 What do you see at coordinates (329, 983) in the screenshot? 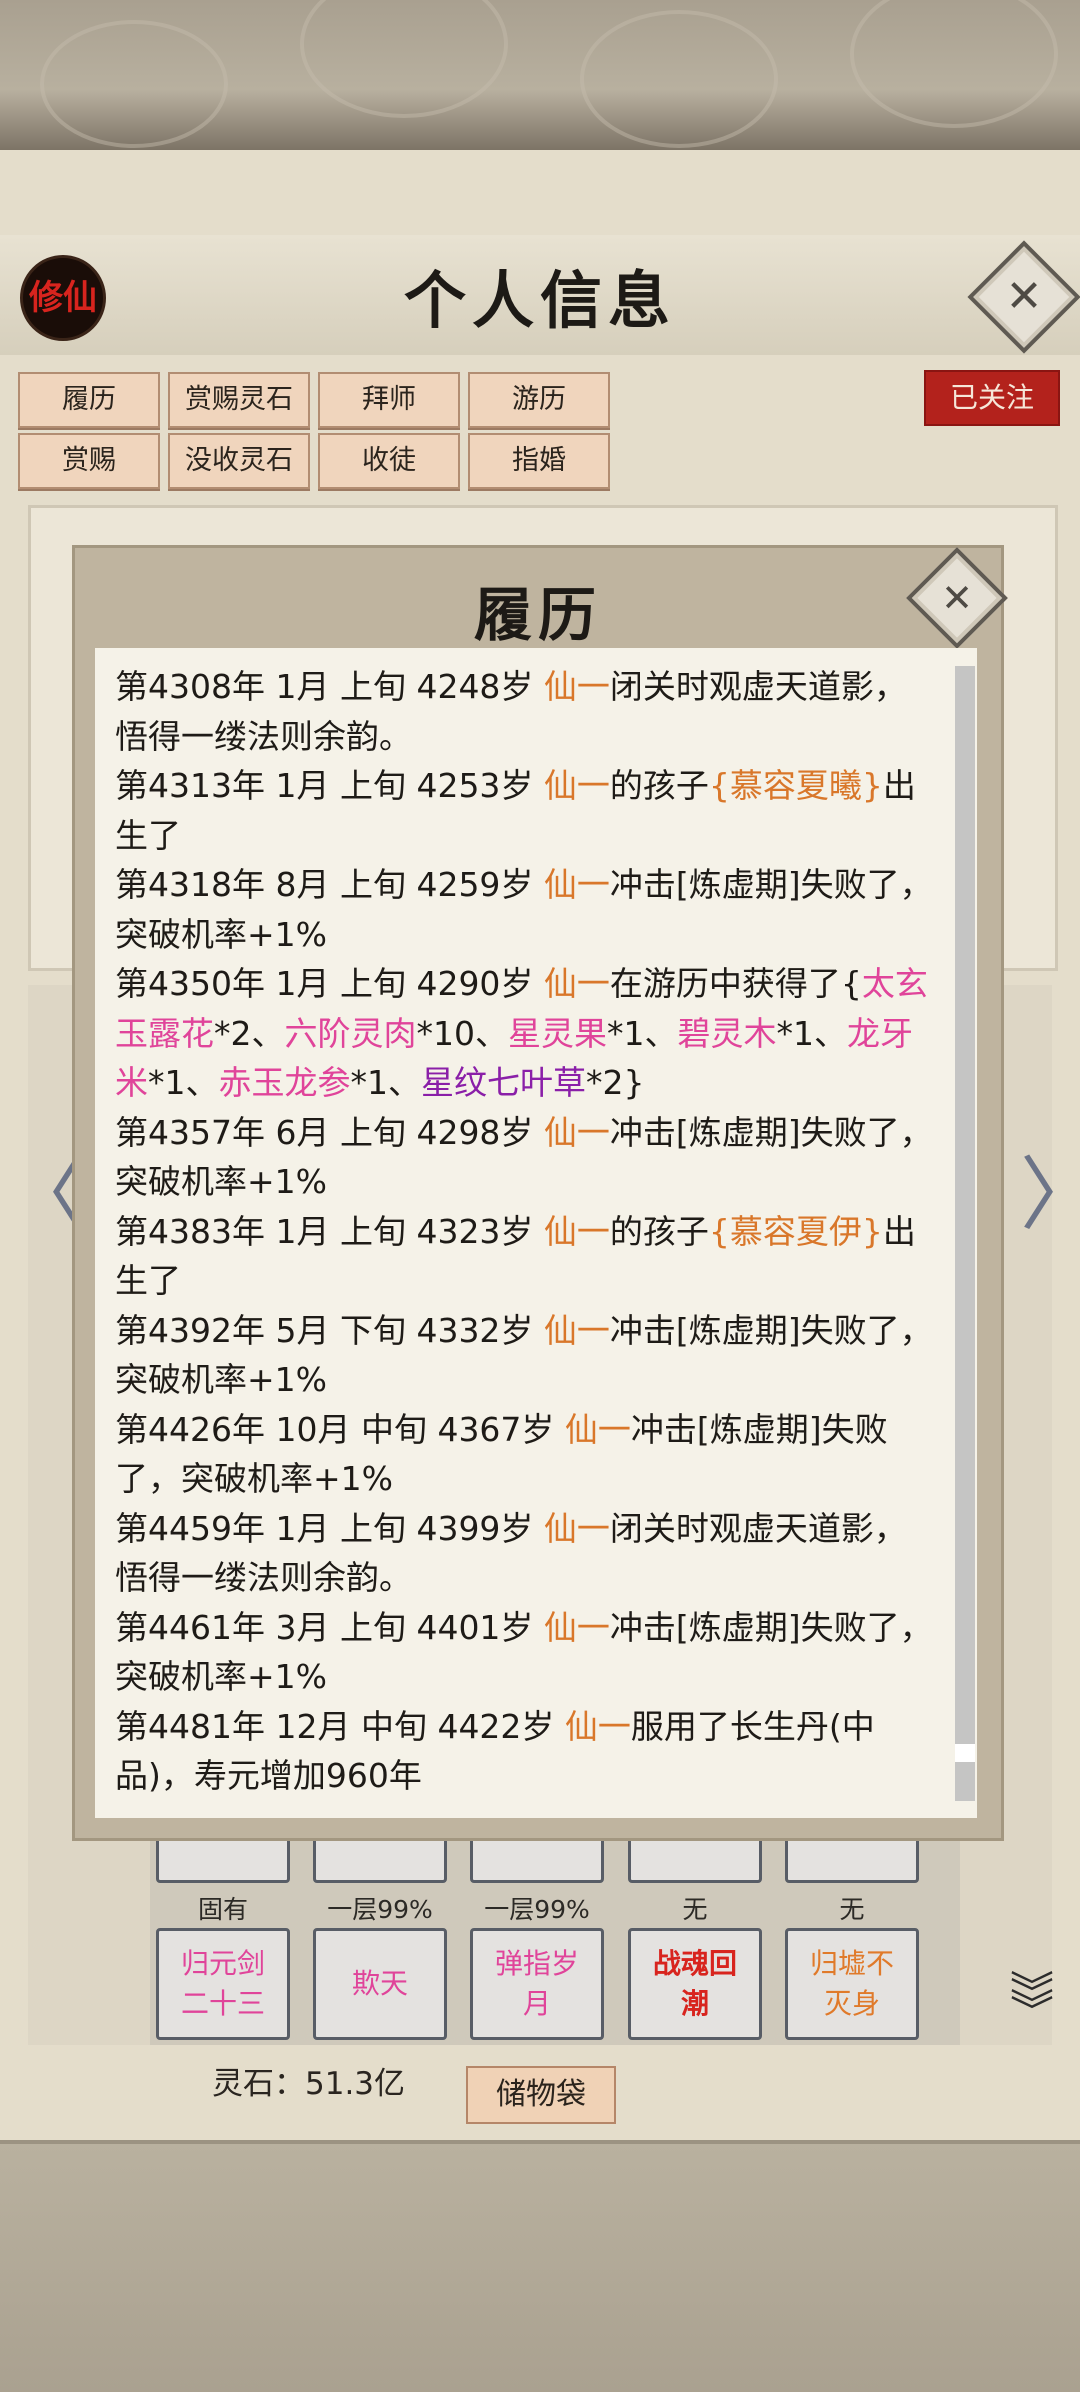
I see `entry-text: 第4350年 1月 上旬 4290岁` at bounding box center [329, 983].